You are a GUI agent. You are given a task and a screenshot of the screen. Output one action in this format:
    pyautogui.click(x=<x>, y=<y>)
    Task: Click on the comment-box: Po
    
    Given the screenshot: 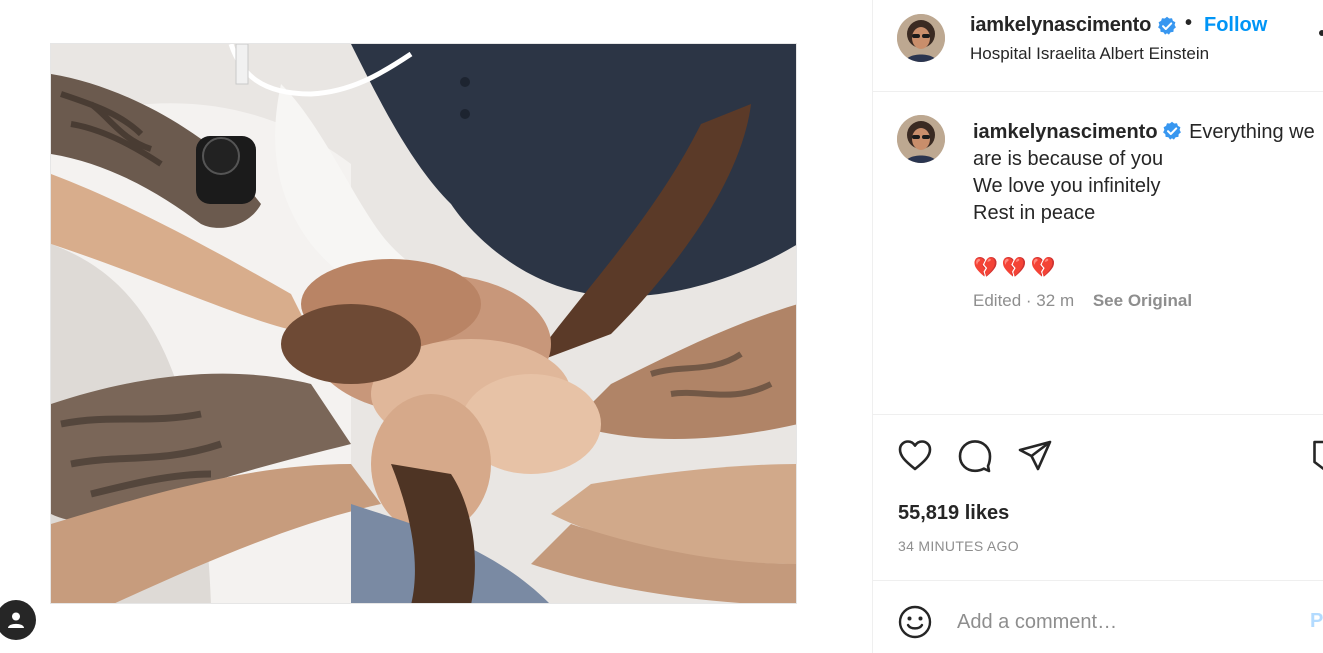 What is the action you would take?
    pyautogui.click(x=1098, y=617)
    